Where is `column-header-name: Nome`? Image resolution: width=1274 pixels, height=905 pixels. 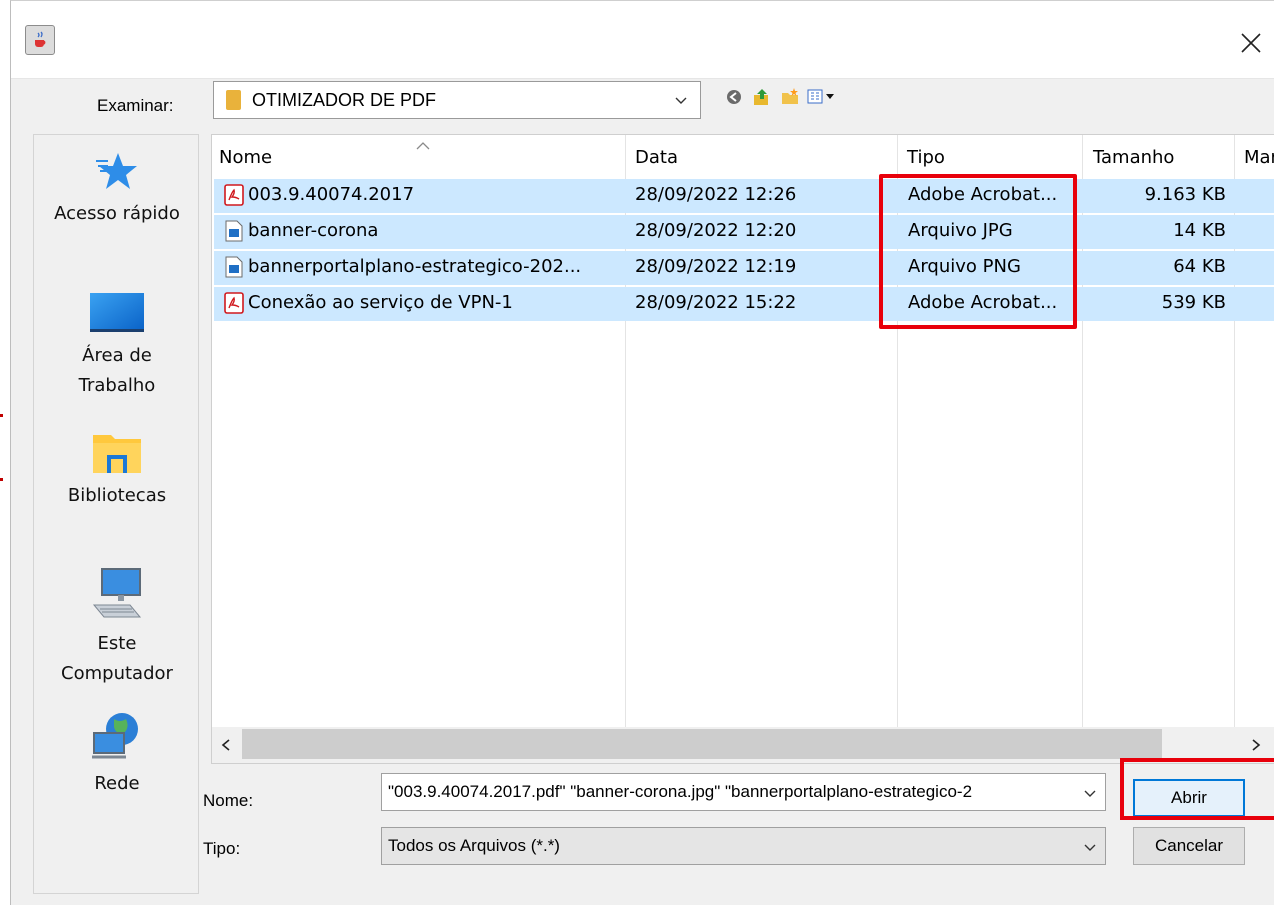 column-header-name: Nome is located at coordinates (245, 157).